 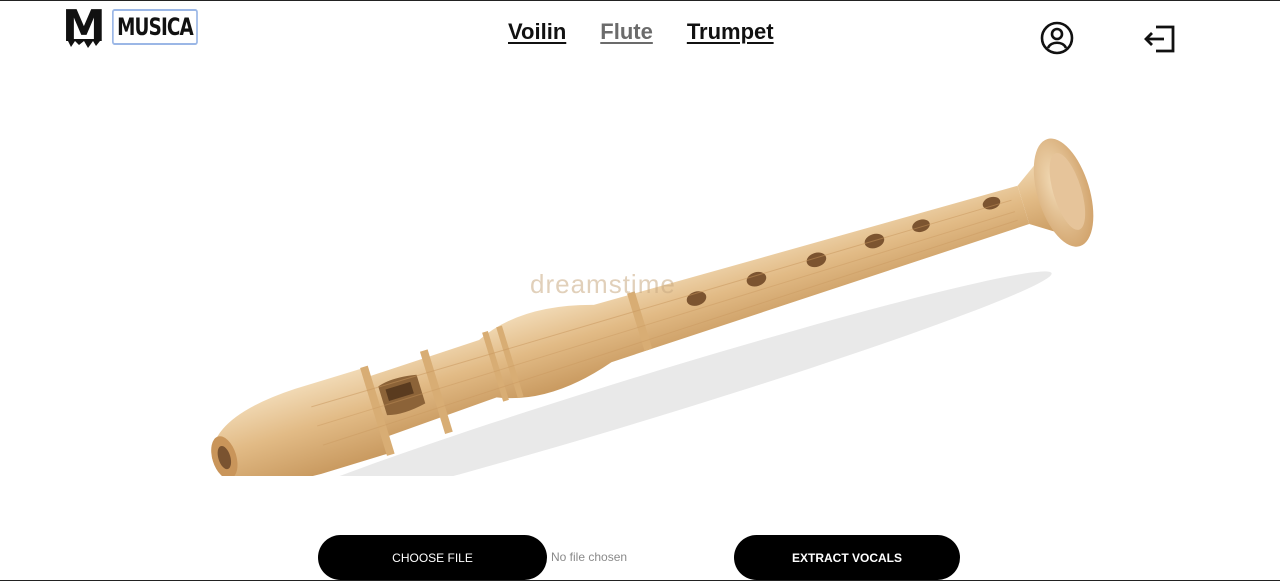 What do you see at coordinates (84, 26) in the screenshot?
I see `logo-mark: M` at bounding box center [84, 26].